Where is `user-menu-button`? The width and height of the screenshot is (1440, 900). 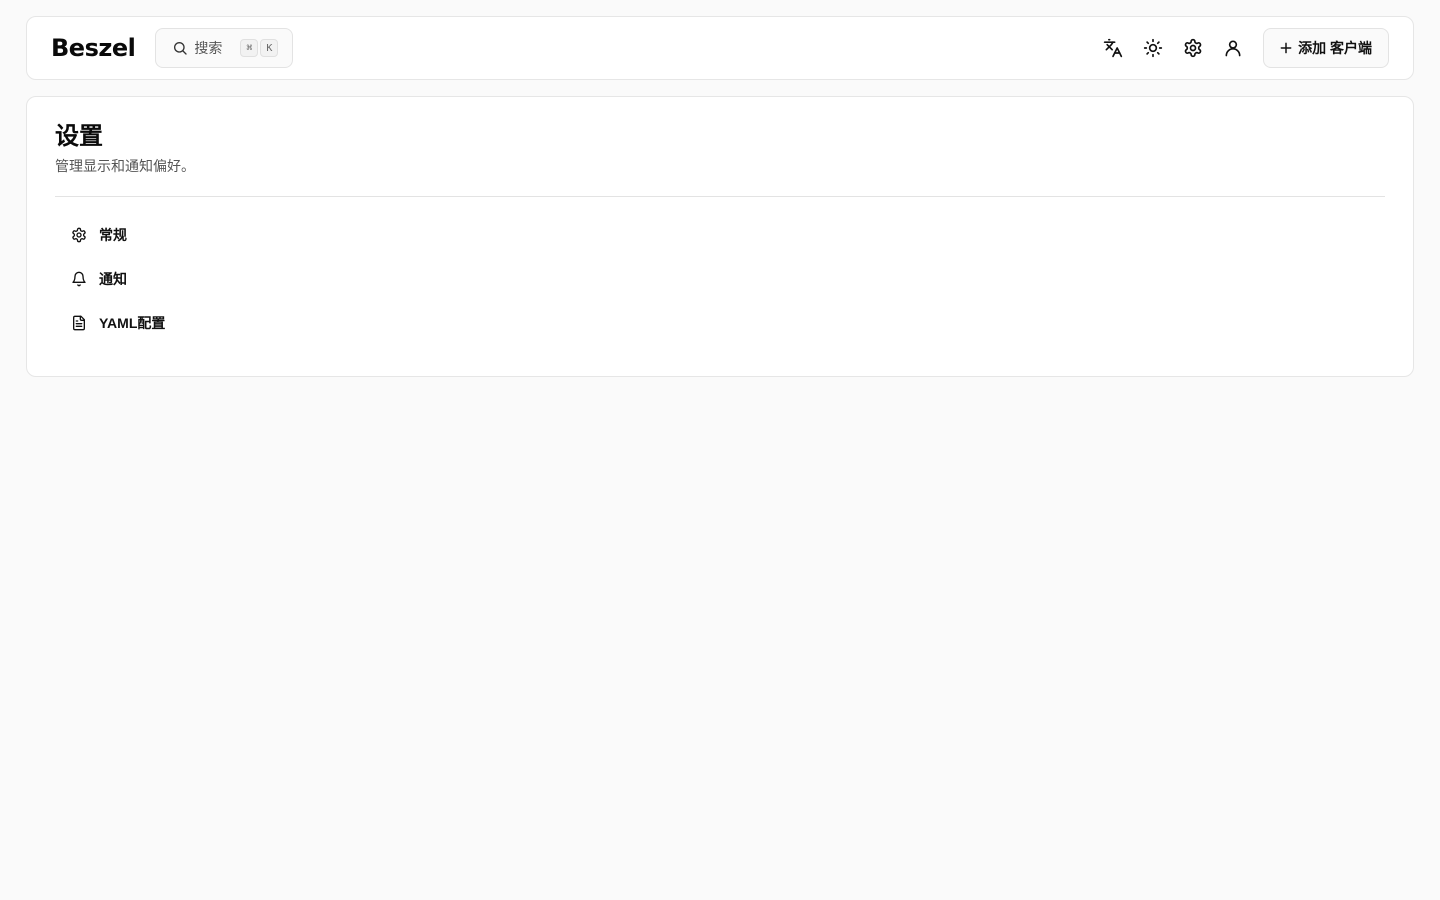 user-menu-button is located at coordinates (1233, 48).